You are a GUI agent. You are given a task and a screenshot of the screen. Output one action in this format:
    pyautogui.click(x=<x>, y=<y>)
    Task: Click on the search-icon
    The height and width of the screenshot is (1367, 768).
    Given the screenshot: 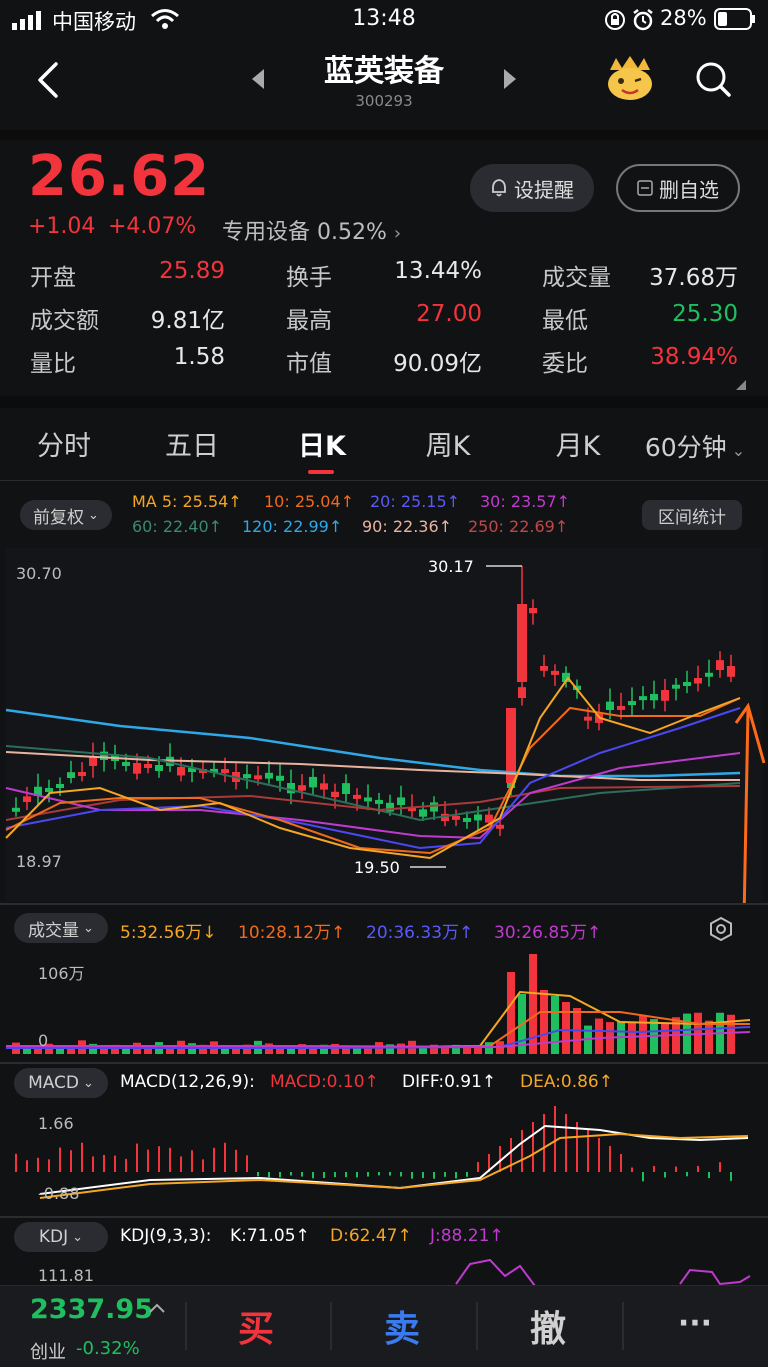 What is the action you would take?
    pyautogui.click(x=713, y=79)
    